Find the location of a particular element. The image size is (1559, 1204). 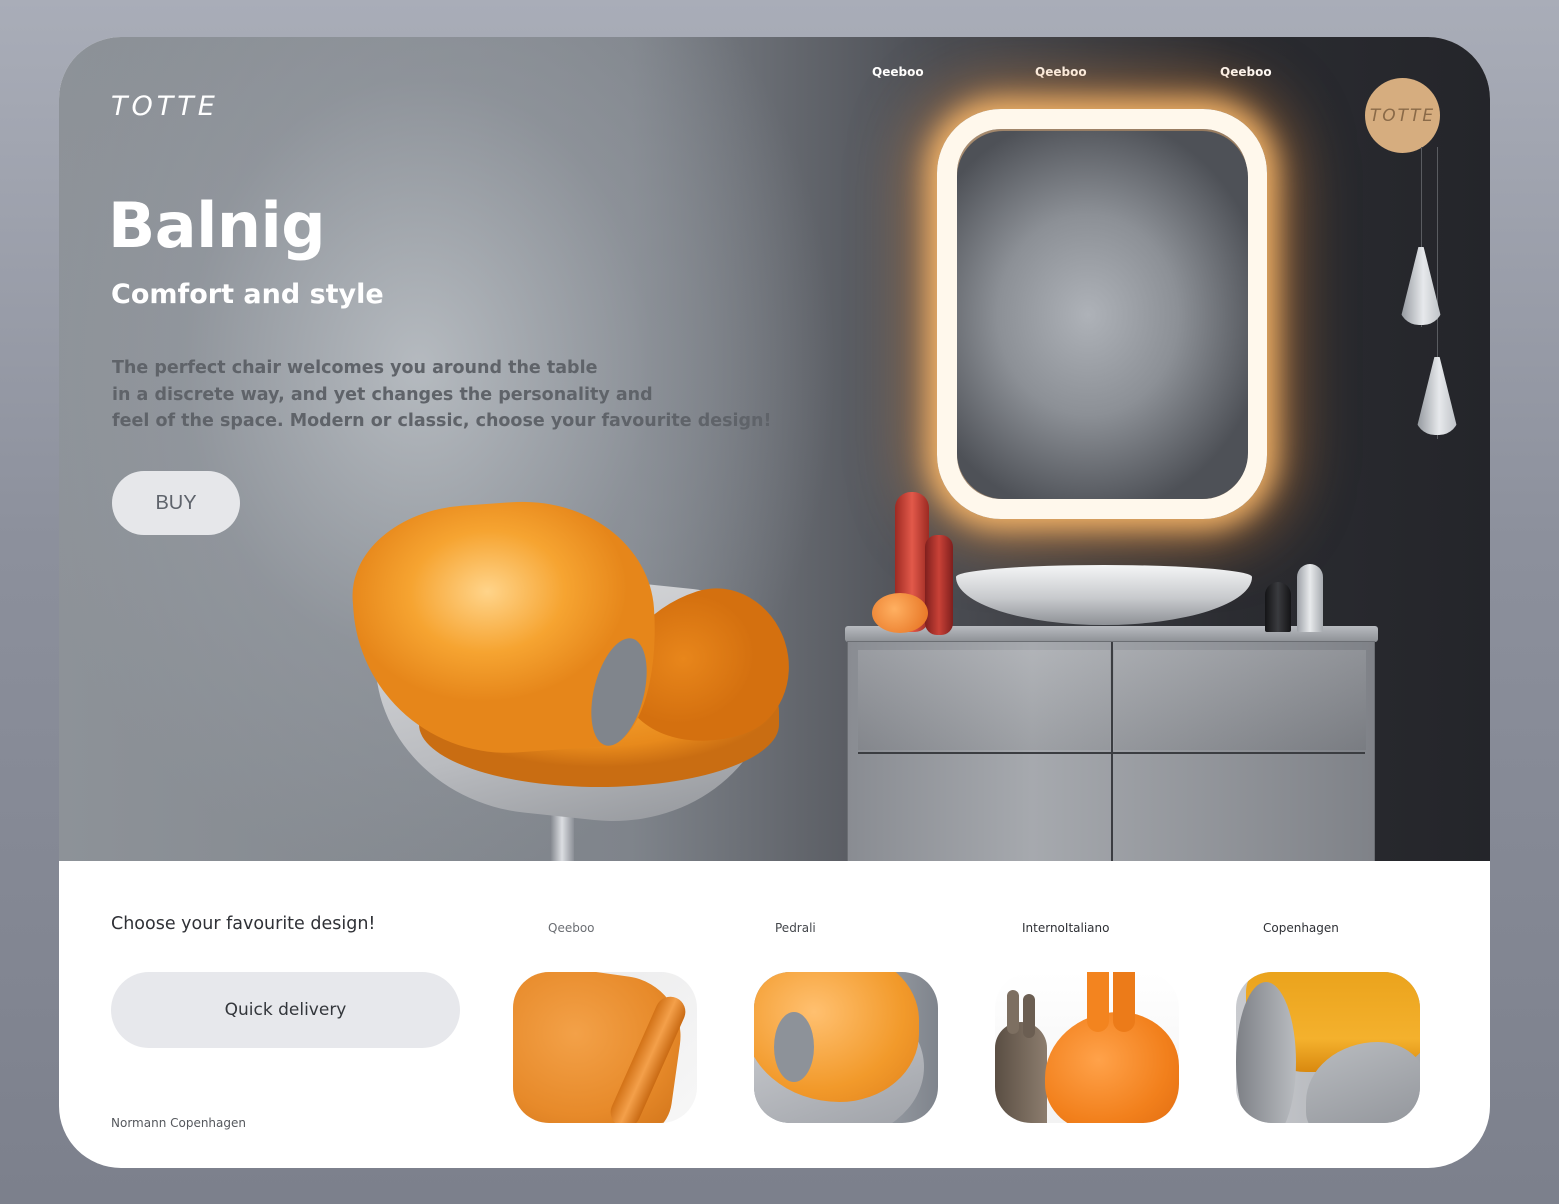

chair-gap-image-icon is located at coordinates (794, 1047).